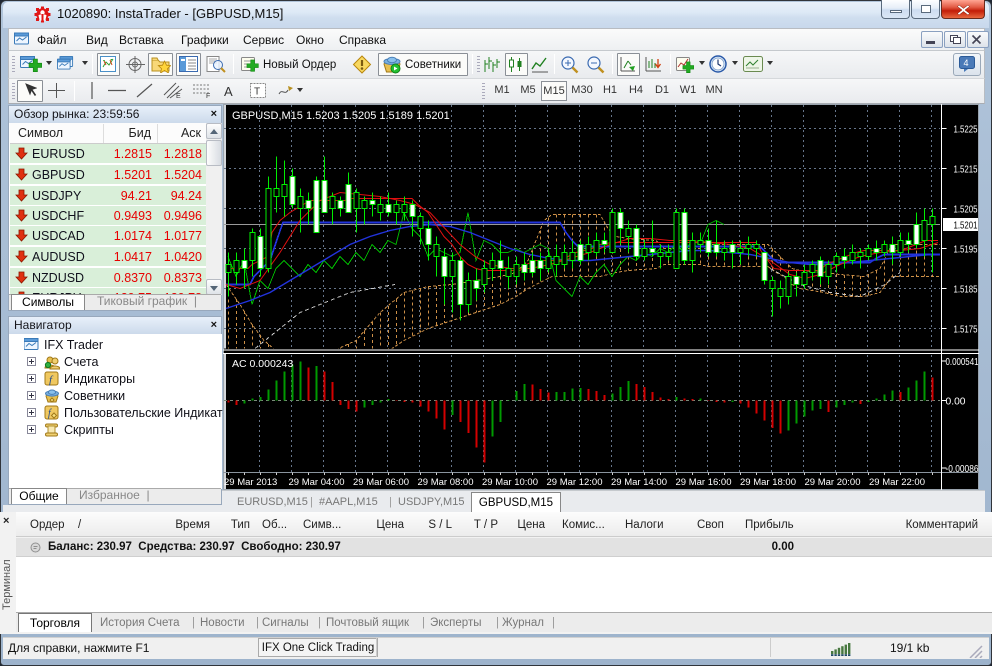 This screenshot has width=992, height=666. I want to click on svg-text: 0.00, so click(956, 402).